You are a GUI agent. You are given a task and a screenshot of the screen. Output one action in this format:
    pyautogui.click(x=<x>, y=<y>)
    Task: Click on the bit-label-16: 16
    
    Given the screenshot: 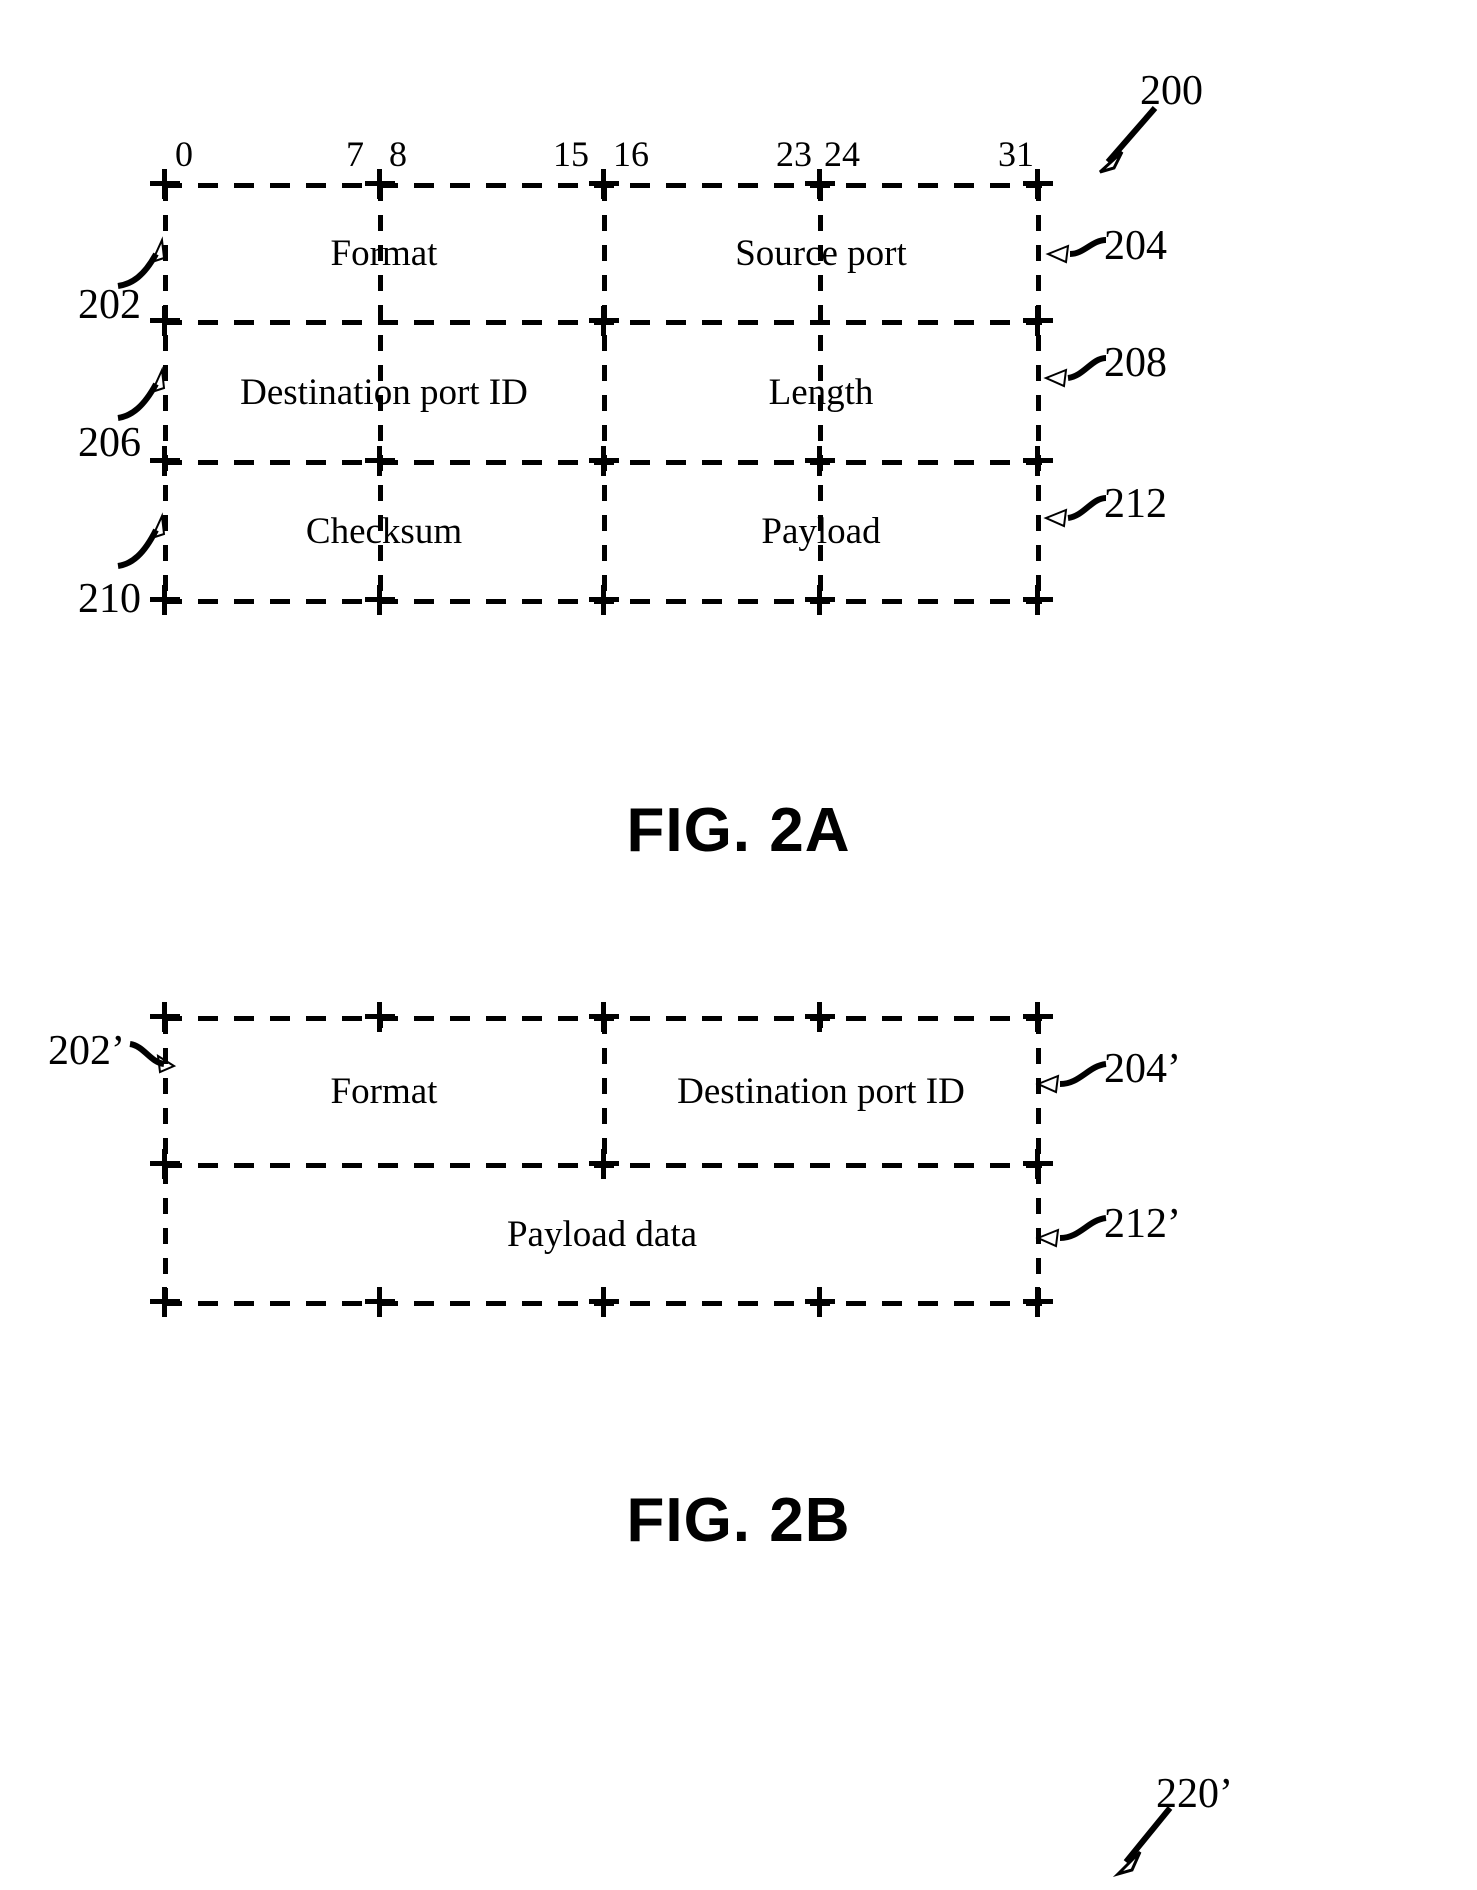 What is the action you would take?
    pyautogui.click(x=631, y=154)
    